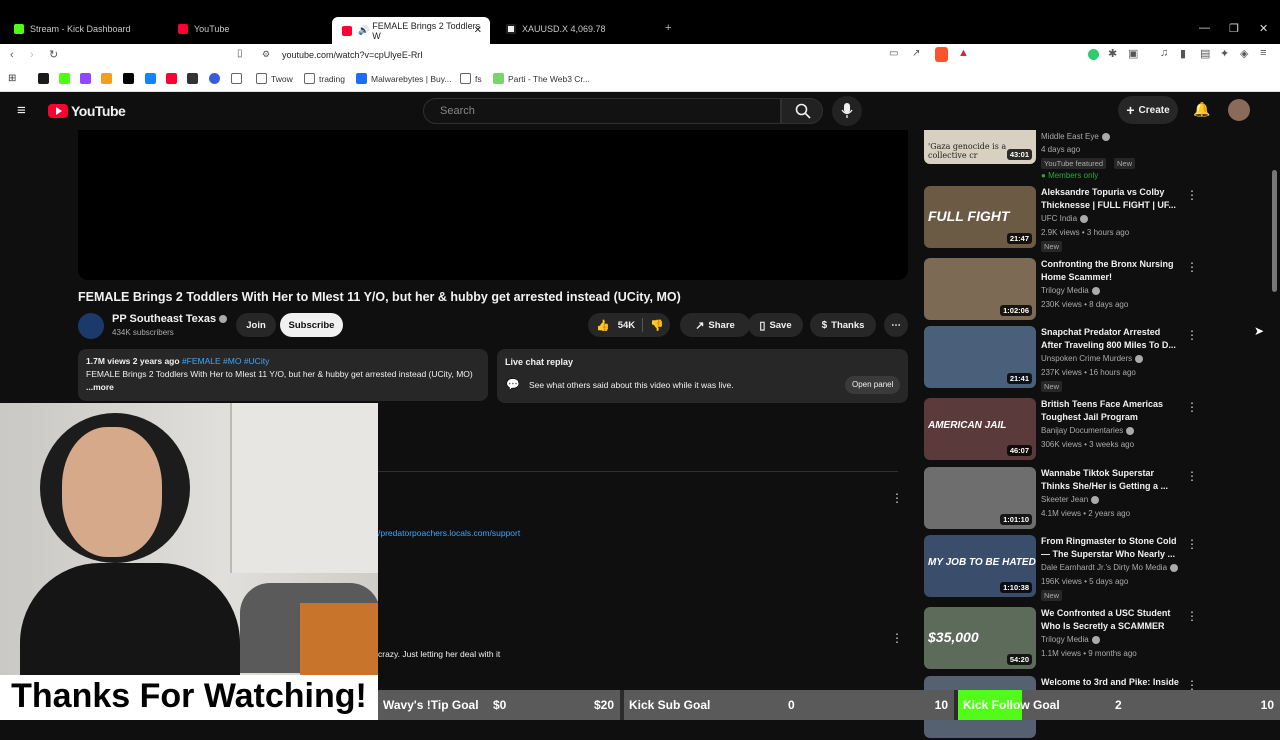  I want to click on thumbs-up-icon: 👍, so click(603, 325).